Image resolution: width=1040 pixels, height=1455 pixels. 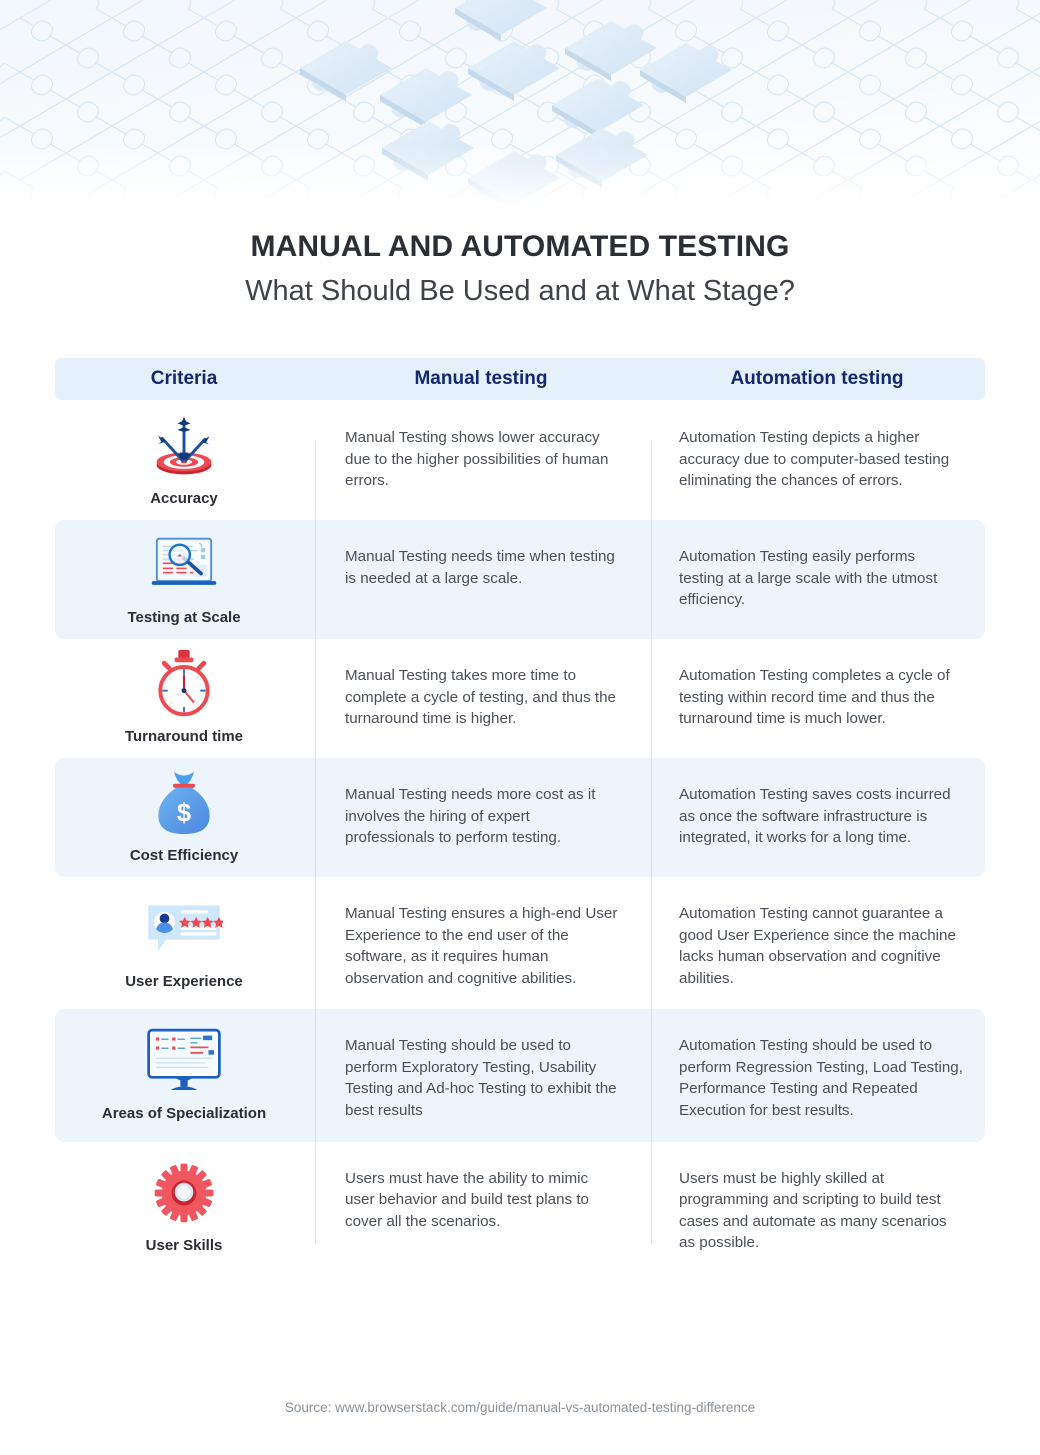 What do you see at coordinates (184, 498) in the screenshot?
I see `criteria-label: Accuracy` at bounding box center [184, 498].